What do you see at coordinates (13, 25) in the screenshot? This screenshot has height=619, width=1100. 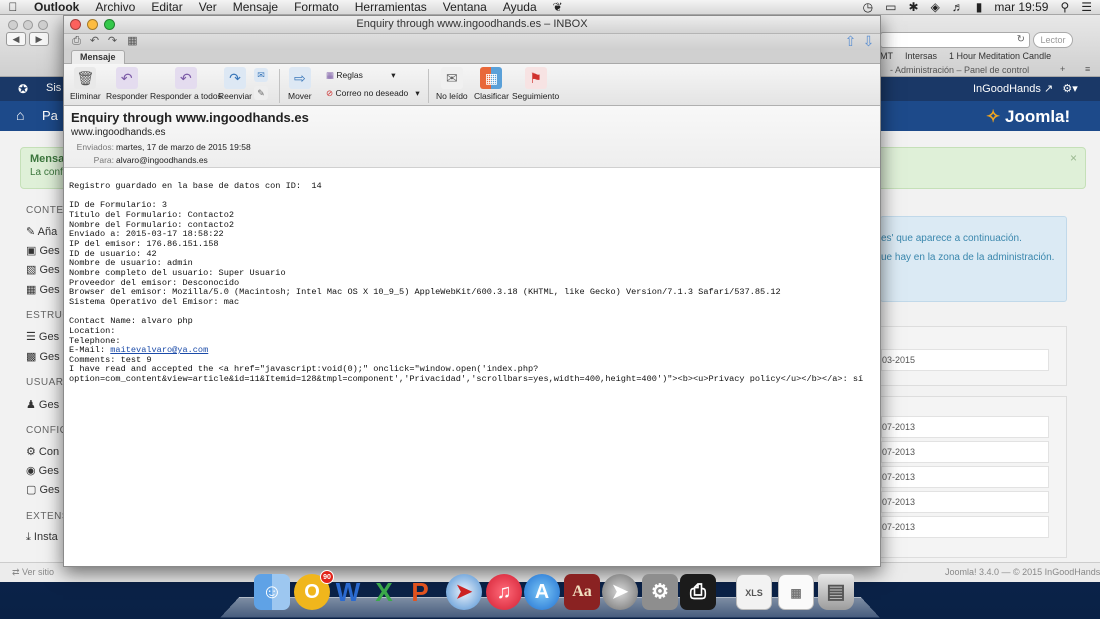 I see `browser-close-button` at bounding box center [13, 25].